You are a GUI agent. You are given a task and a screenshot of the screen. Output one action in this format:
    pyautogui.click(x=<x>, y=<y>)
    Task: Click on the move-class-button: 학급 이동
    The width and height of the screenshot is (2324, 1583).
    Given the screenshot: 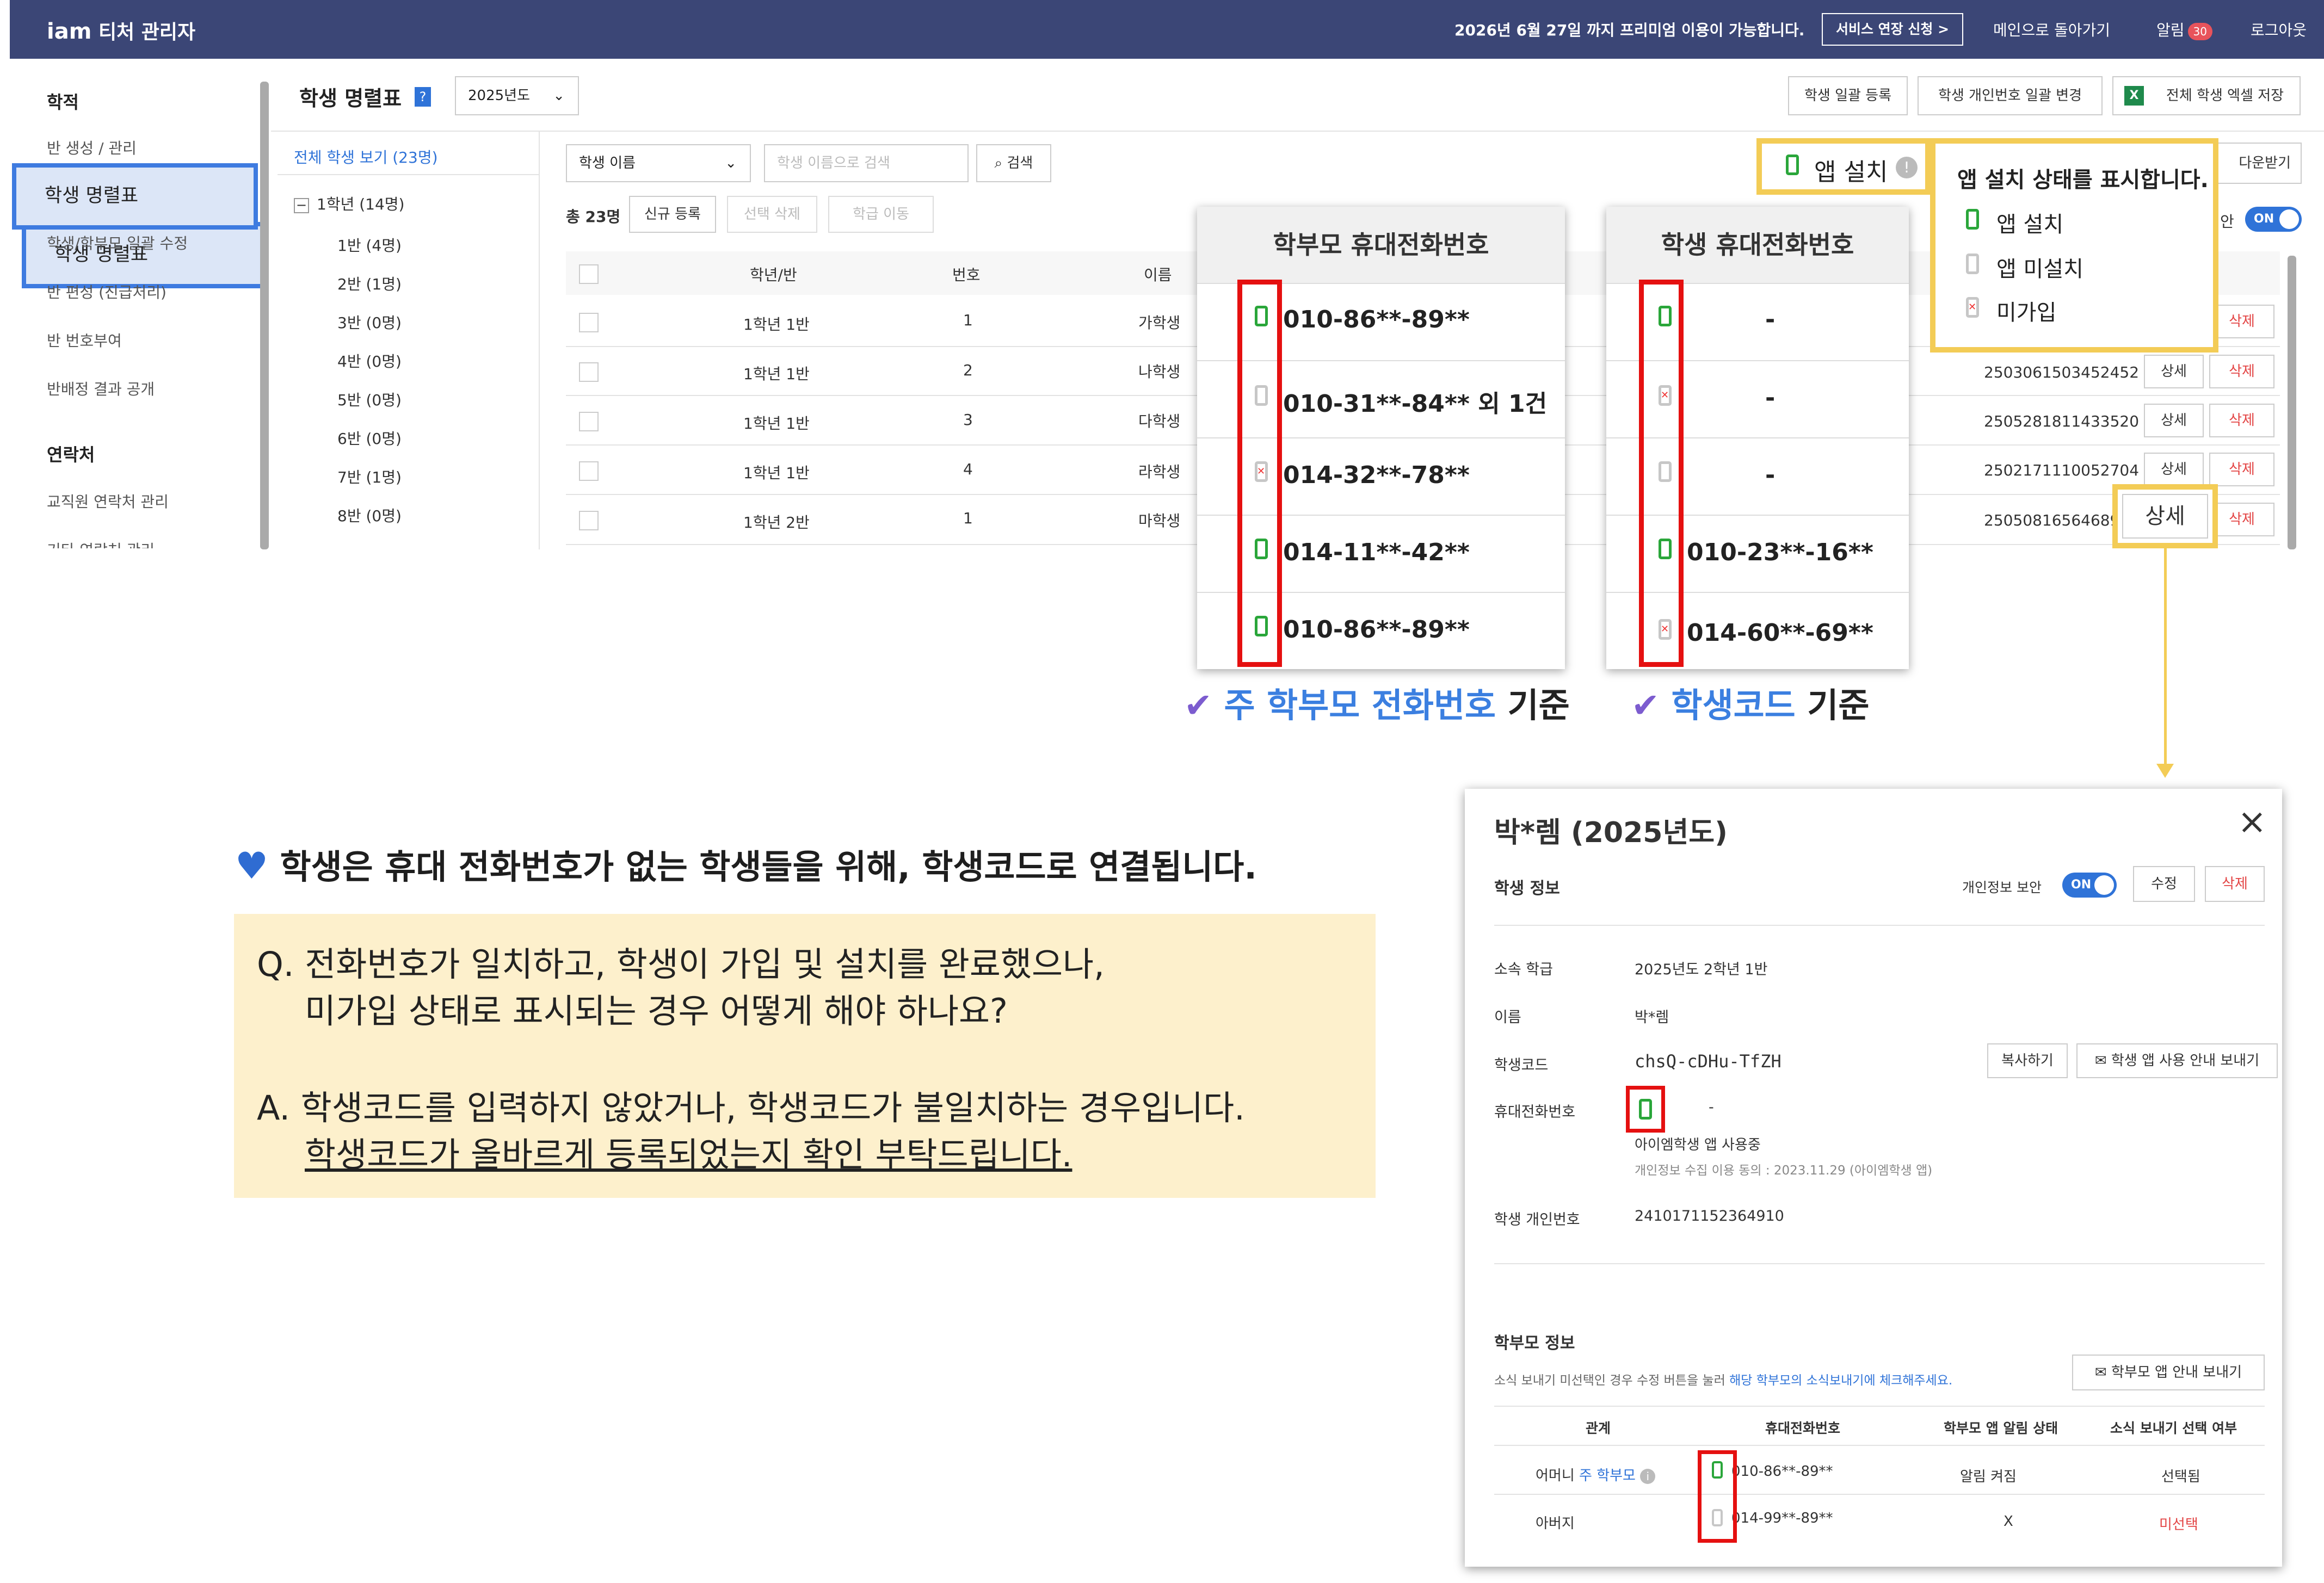 What is the action you would take?
    pyautogui.click(x=881, y=214)
    